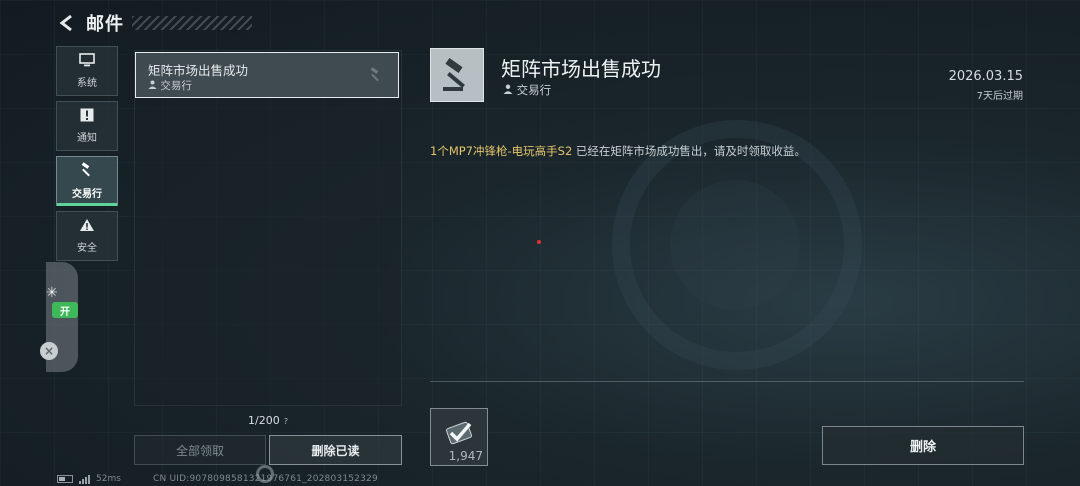 The height and width of the screenshot is (486, 1080). I want to click on background-emblem-core, so click(735, 245).